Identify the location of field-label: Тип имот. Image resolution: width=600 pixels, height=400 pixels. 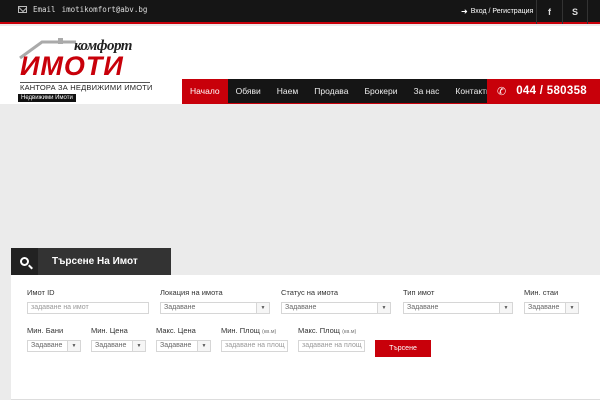
(419, 292).